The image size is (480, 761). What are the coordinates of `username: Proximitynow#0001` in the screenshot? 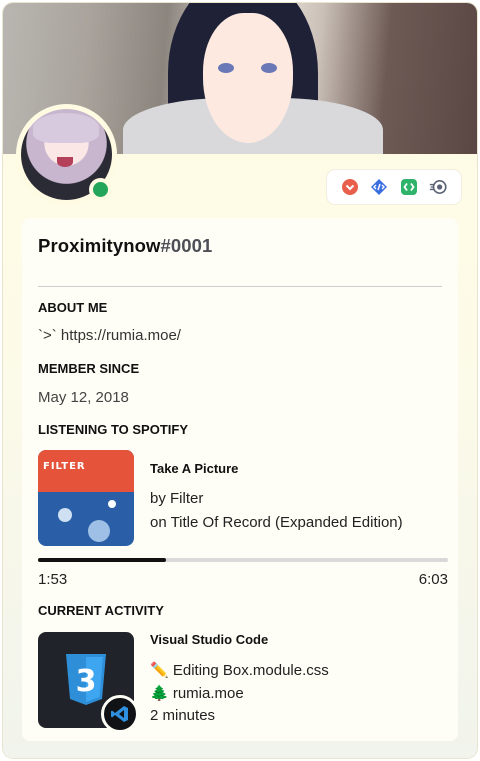 It's located at (125, 246).